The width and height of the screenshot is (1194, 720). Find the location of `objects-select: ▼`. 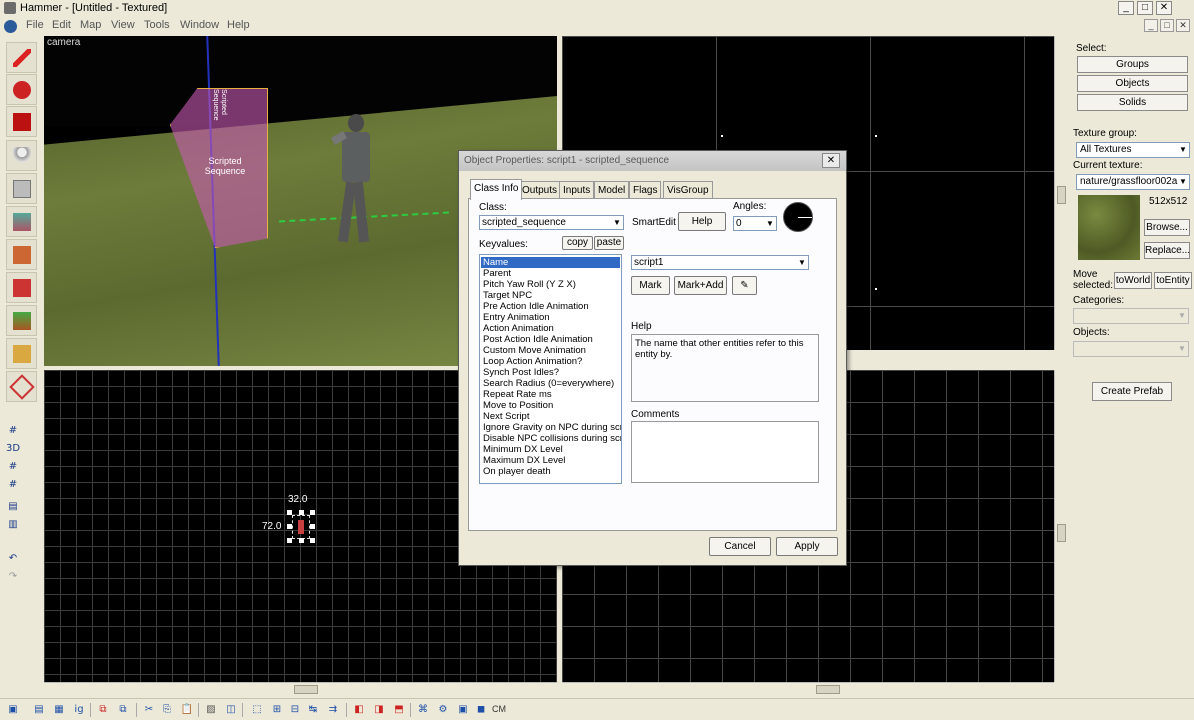

objects-select: ▼ is located at coordinates (1131, 349).